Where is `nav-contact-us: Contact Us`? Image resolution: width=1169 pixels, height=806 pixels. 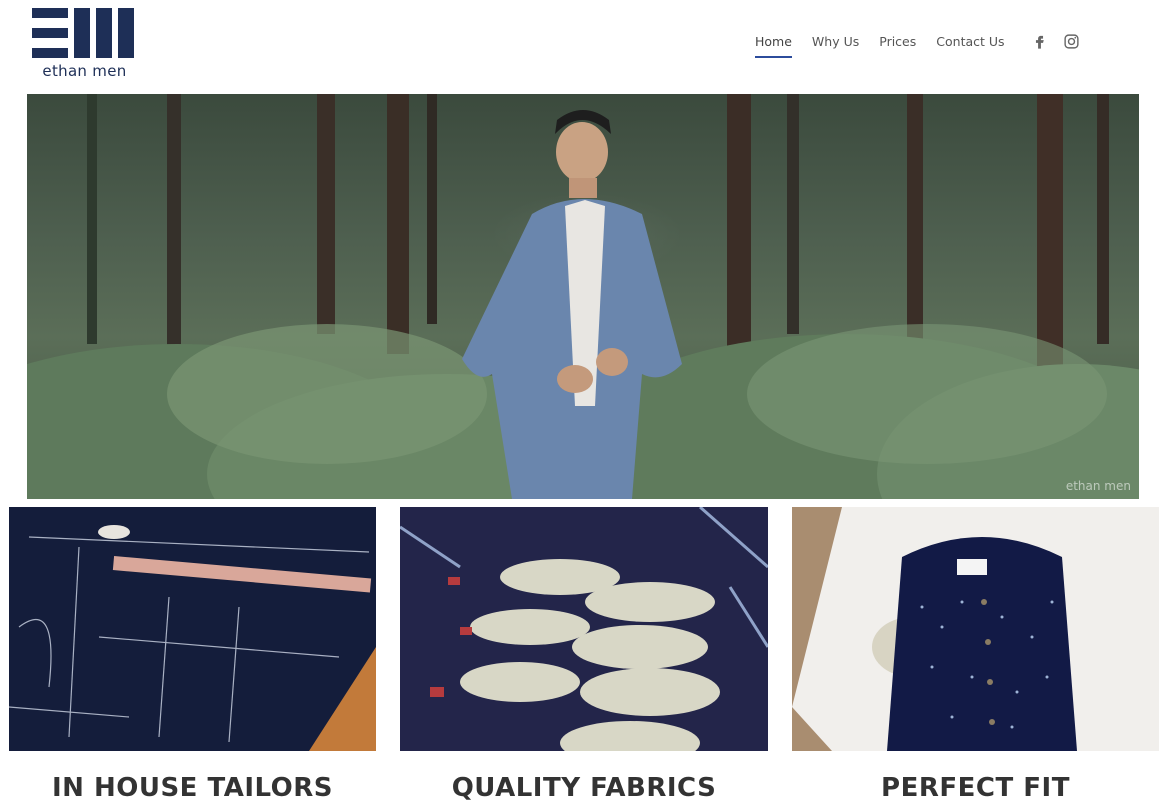
nav-contact-us: Contact Us is located at coordinates (970, 46).